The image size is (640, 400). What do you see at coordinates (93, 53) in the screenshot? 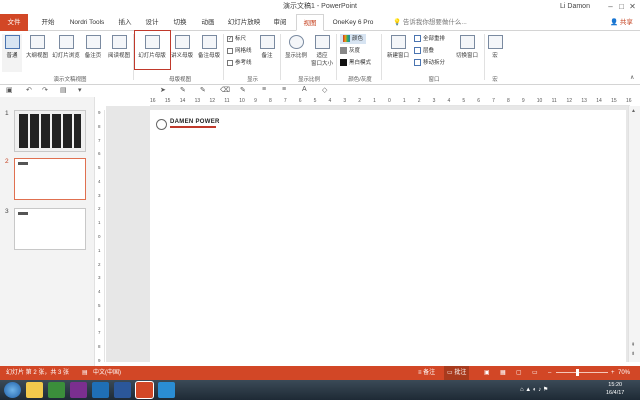
I see `notes-page-button: 备注页` at bounding box center [93, 53].